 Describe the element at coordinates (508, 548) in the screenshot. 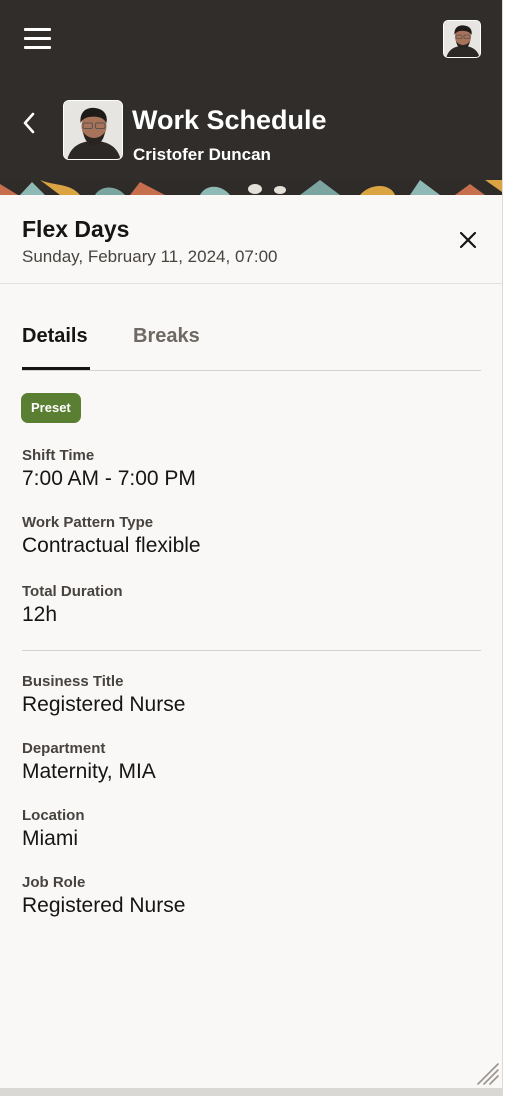

I see `scrollbar` at that location.